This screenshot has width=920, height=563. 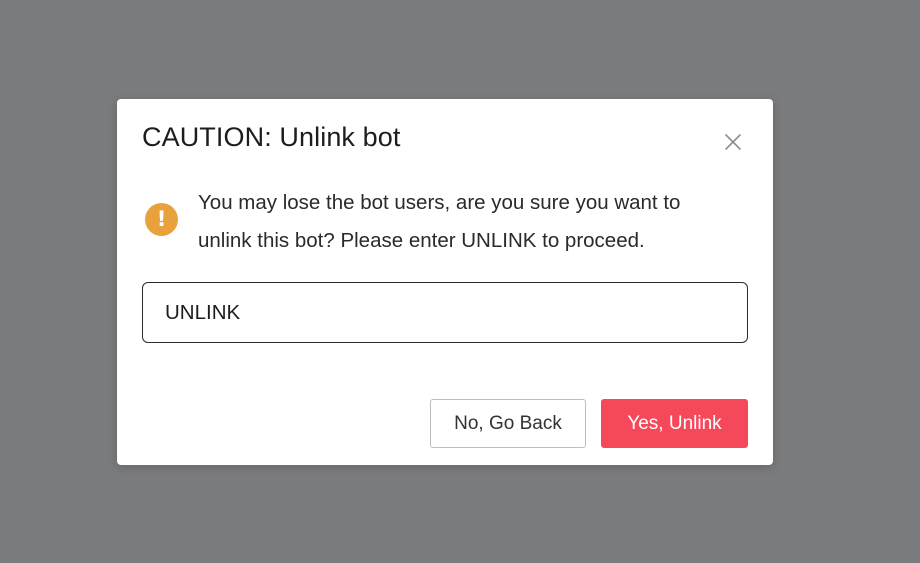 What do you see at coordinates (445, 312) in the screenshot?
I see `confirm-unlink-input` at bounding box center [445, 312].